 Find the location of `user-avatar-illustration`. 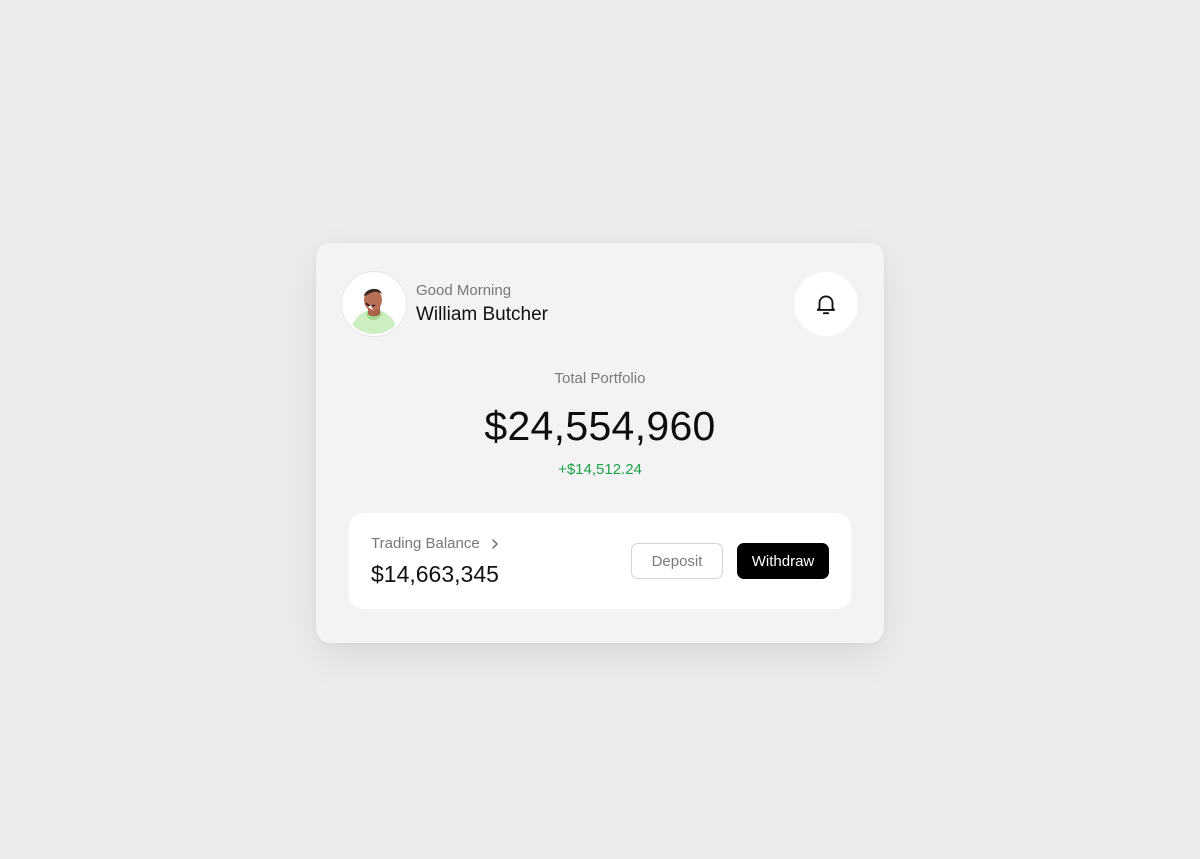

user-avatar-illustration is located at coordinates (374, 304).